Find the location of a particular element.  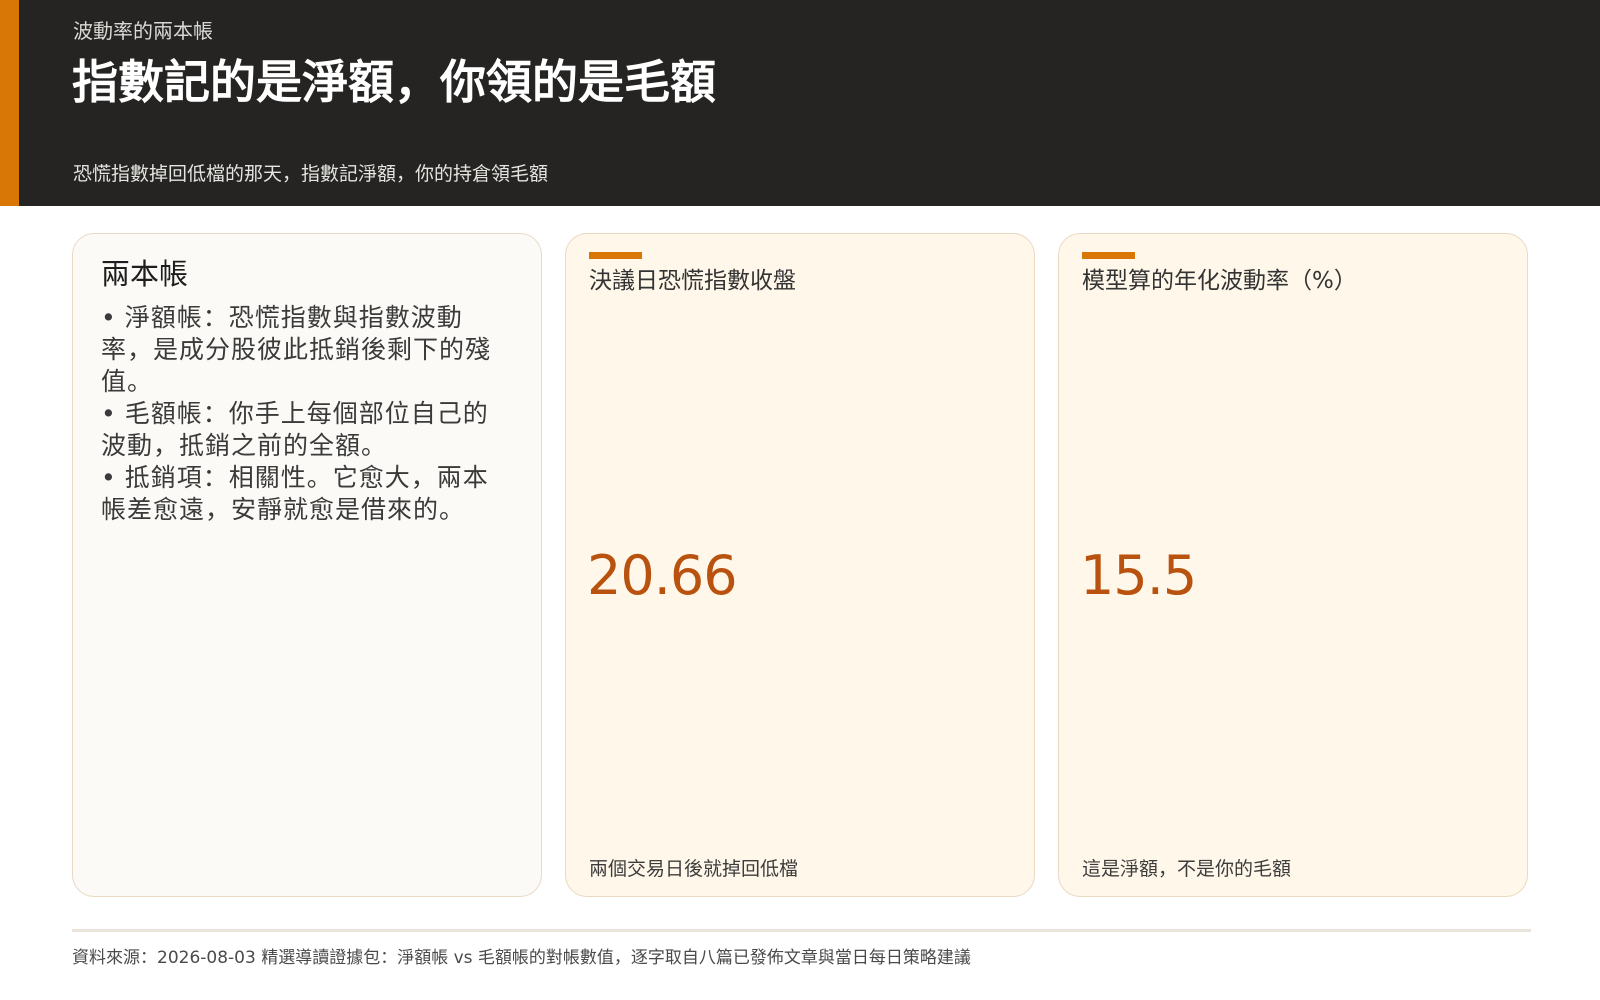

footer-divider is located at coordinates (801, 930).